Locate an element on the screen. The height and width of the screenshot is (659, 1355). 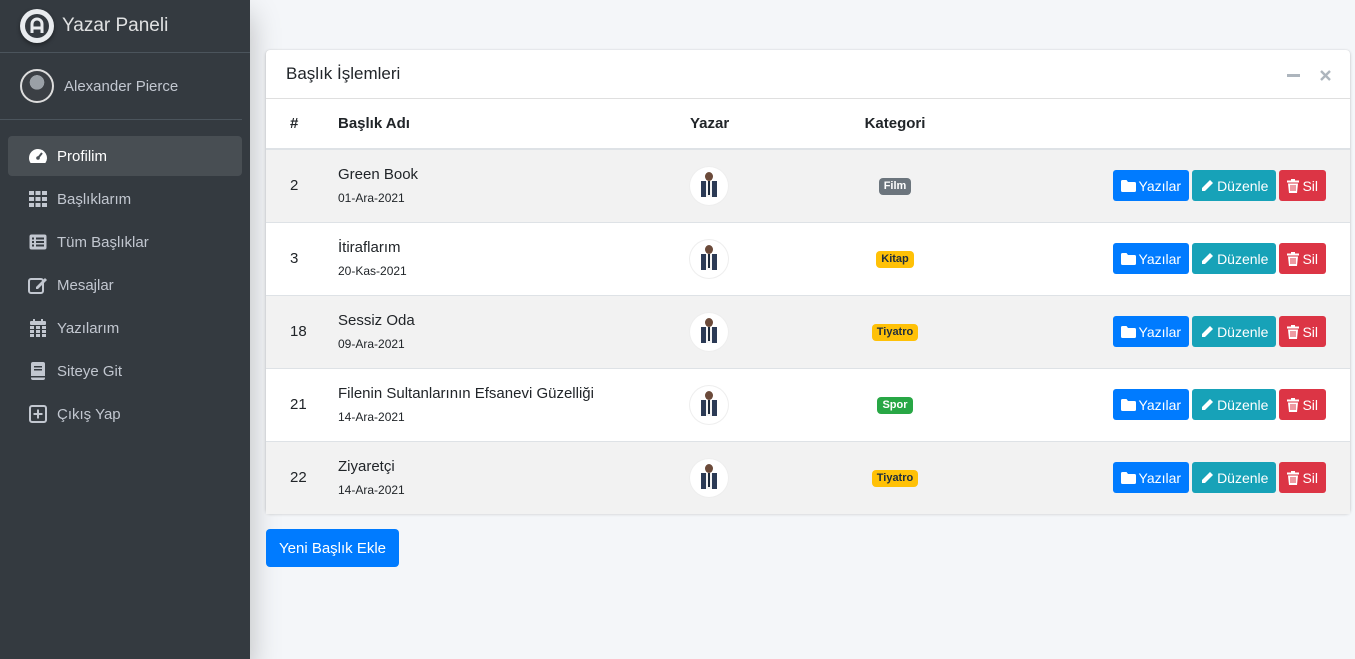
grid-icon is located at coordinates (38, 199).